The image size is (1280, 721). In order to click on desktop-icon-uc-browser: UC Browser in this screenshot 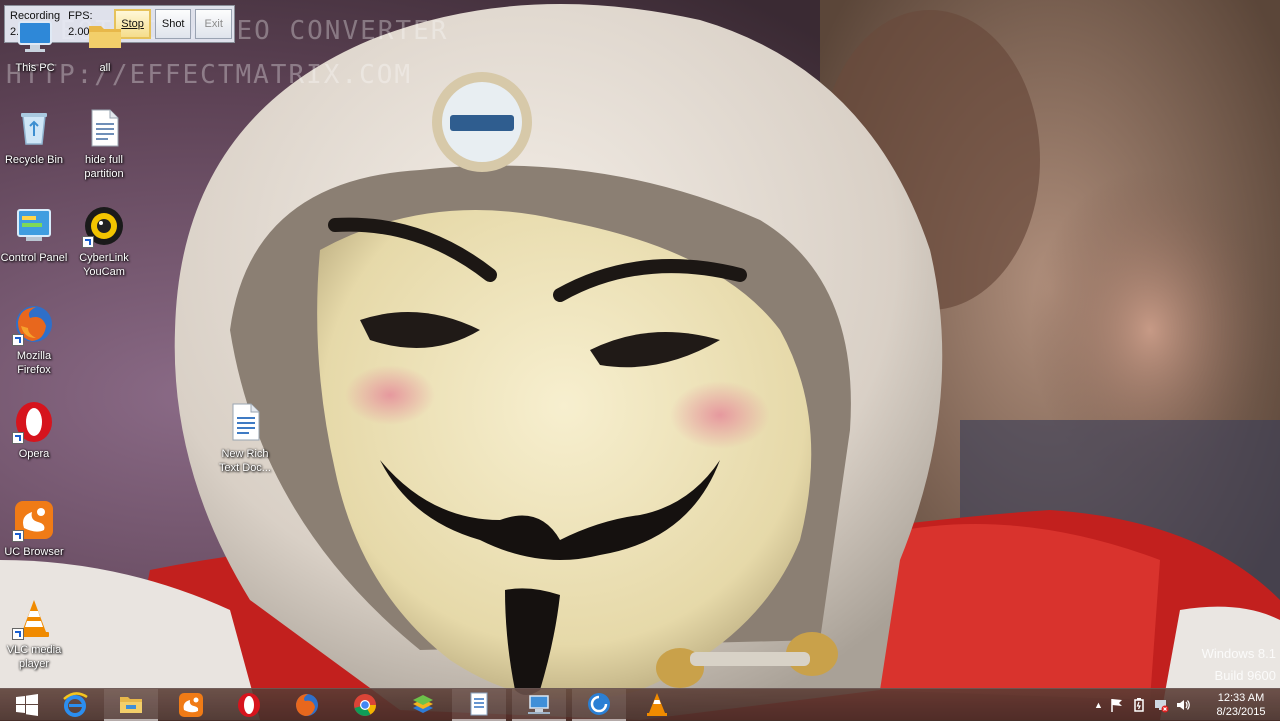, I will do `click(34, 528)`.